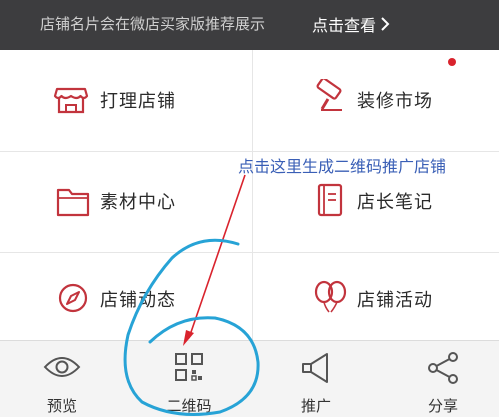  I want to click on menu-item-label: 店铺动态, so click(138, 300).